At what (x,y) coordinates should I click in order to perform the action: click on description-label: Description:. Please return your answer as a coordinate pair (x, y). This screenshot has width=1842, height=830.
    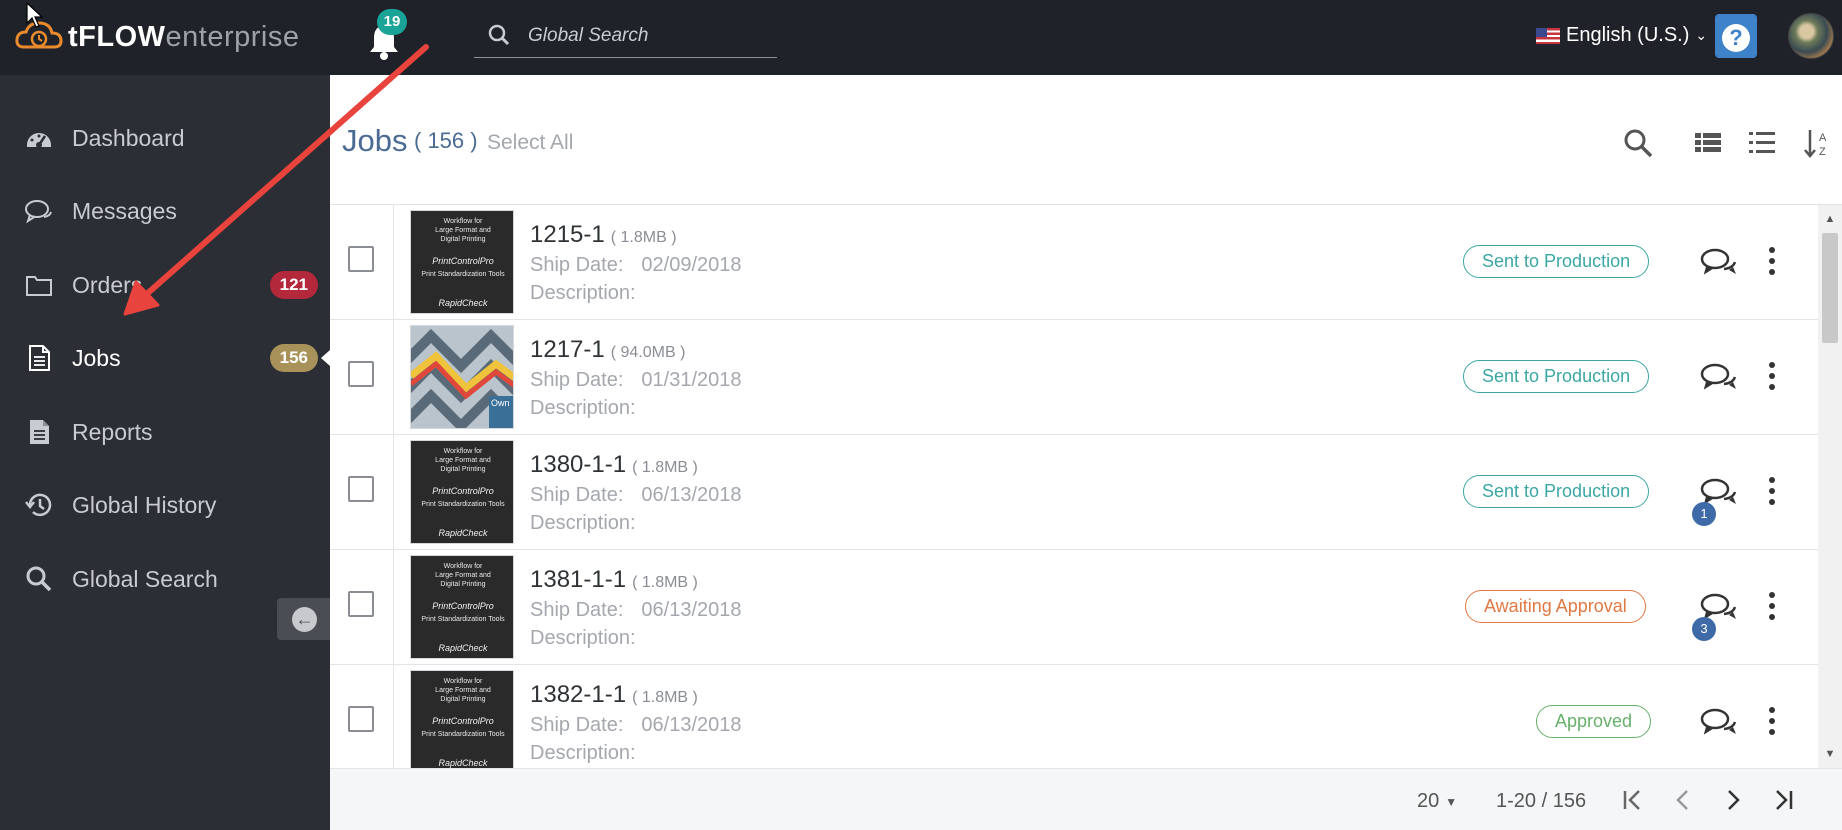
    Looking at the image, I should click on (583, 523).